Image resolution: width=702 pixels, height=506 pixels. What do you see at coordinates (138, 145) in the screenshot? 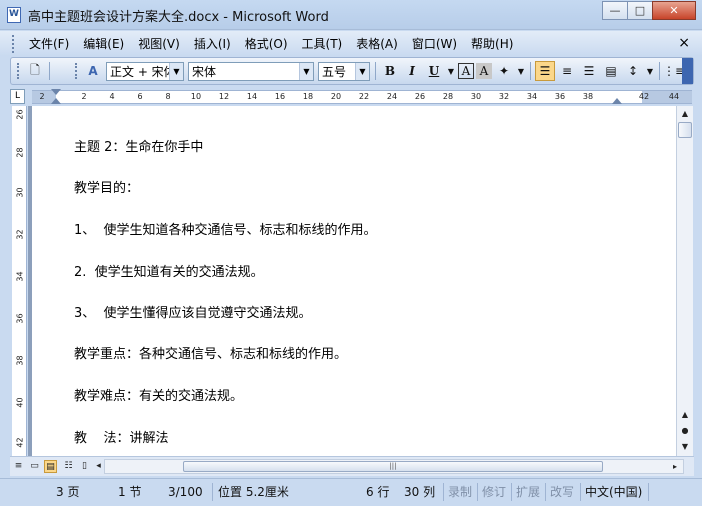
I see `paragraph: 主题 2：生命在你手中` at bounding box center [138, 145].